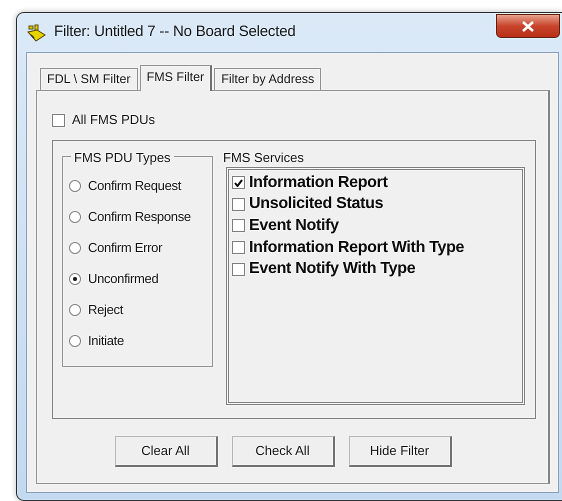  Describe the element at coordinates (264, 158) in the screenshot. I see `services-label: FMS Services` at that location.